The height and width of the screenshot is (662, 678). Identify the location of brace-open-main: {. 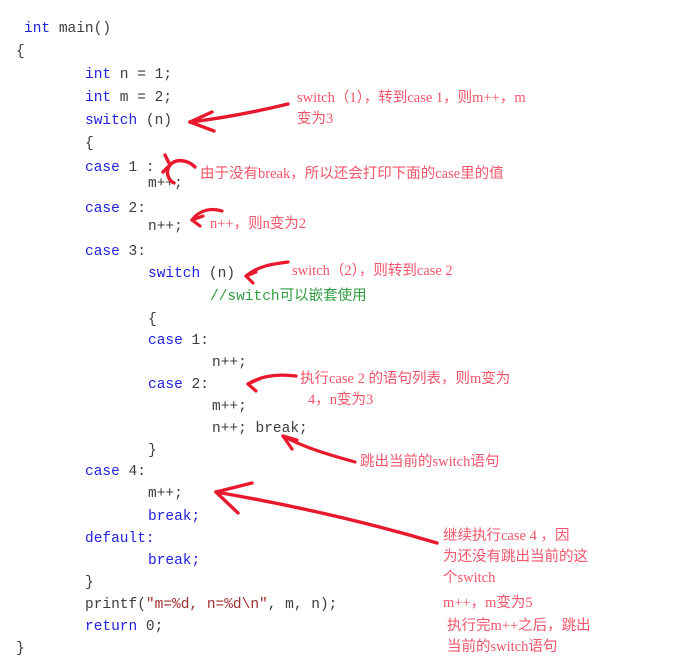
(20, 52).